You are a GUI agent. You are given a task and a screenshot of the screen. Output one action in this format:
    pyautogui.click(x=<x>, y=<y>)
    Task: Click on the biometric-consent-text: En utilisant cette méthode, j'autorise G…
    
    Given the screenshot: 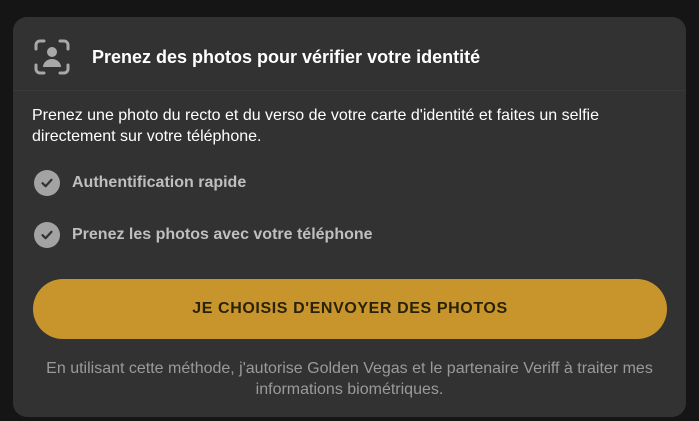 What is the action you would take?
    pyautogui.click(x=349, y=379)
    